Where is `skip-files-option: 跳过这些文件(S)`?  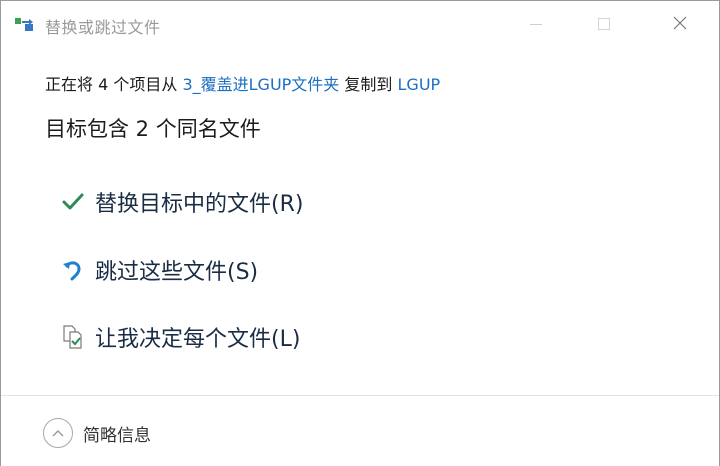
skip-files-option: 跳过这些文件(S) is located at coordinates (158, 270).